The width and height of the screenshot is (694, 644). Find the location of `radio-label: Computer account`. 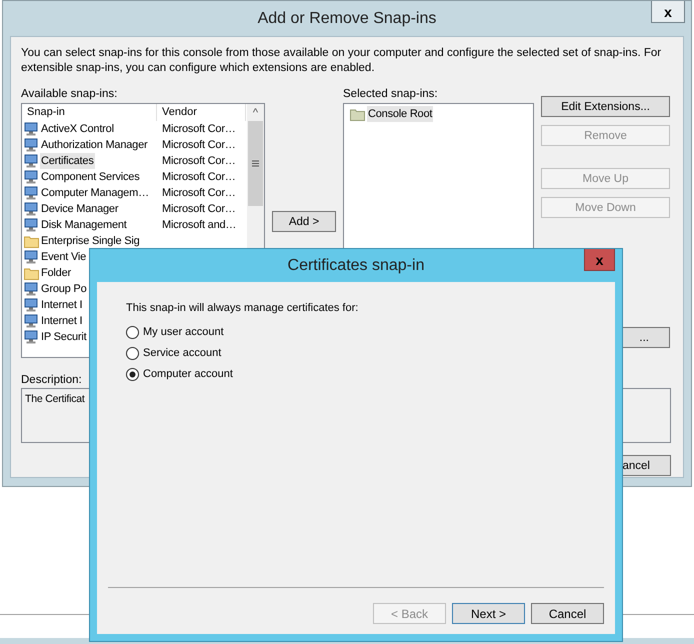

radio-label: Computer account is located at coordinates (188, 374).